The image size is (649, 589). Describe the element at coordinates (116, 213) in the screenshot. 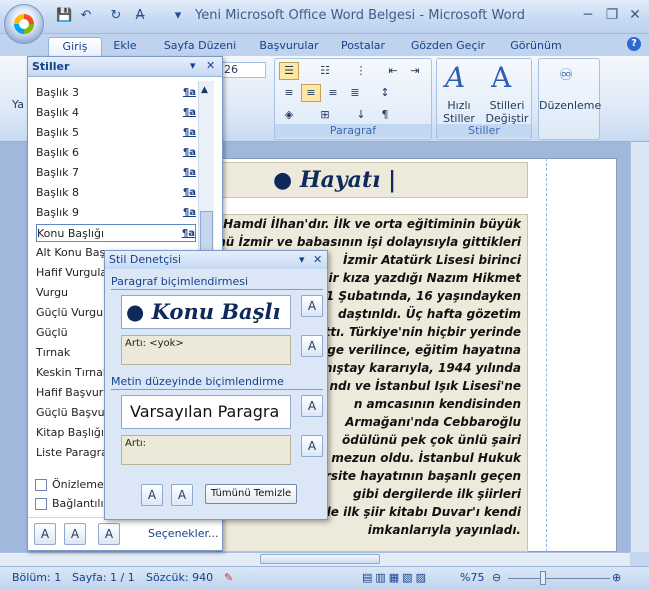

I see `style-item: Başlık 9 ¶a` at that location.